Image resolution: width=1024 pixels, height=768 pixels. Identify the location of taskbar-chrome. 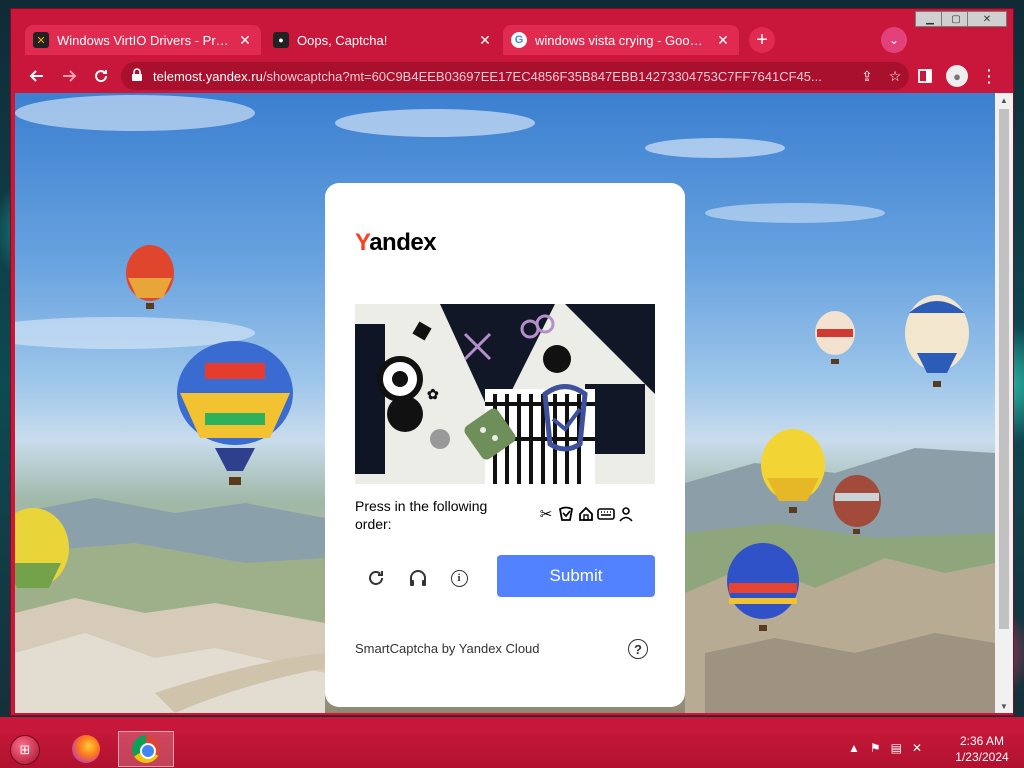
(146, 749).